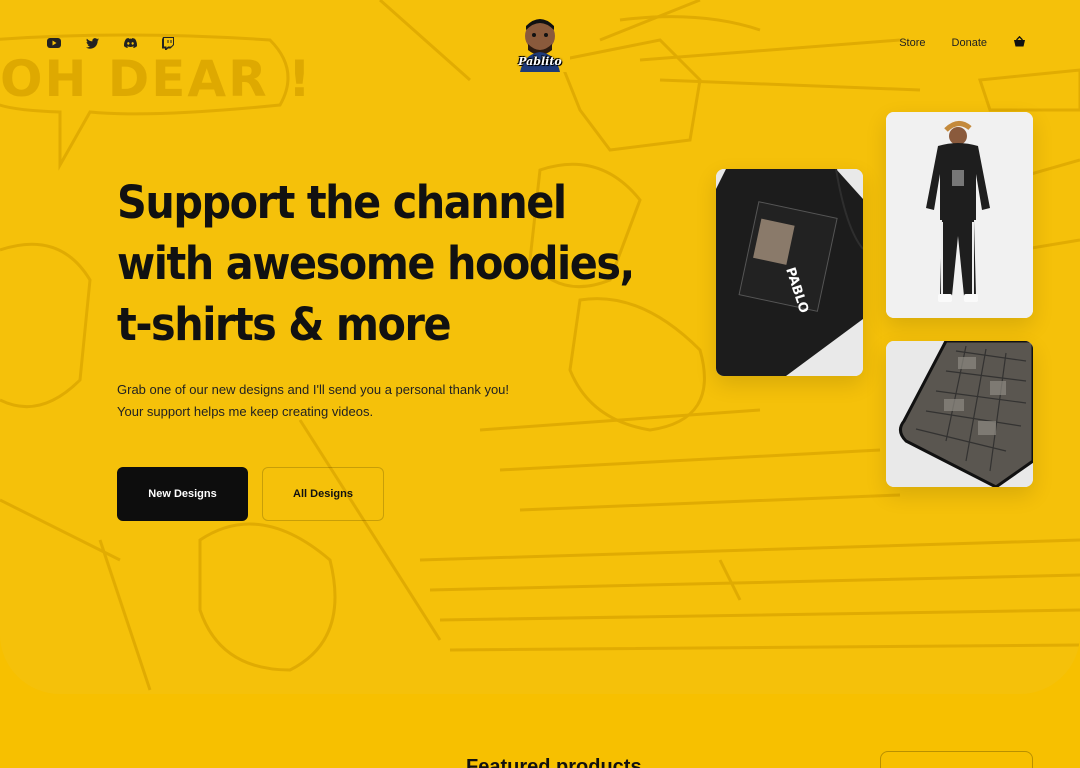 This screenshot has width=1080, height=768. I want to click on youtube-icon, so click(54, 43).